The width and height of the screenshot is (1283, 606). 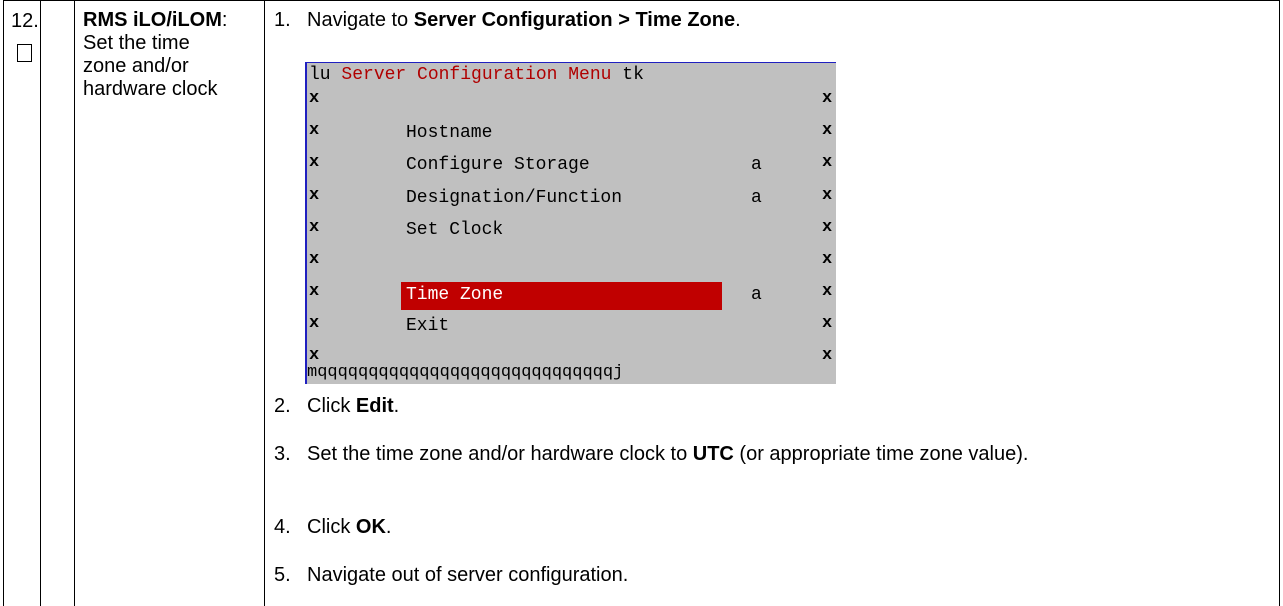 I want to click on table-border-top, so click(x=641, y=0).